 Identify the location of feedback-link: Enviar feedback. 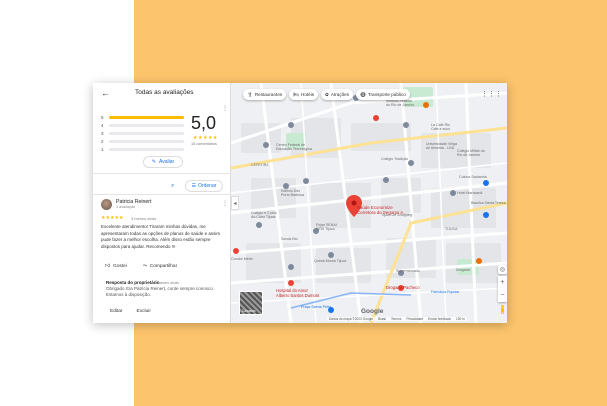
(439, 319).